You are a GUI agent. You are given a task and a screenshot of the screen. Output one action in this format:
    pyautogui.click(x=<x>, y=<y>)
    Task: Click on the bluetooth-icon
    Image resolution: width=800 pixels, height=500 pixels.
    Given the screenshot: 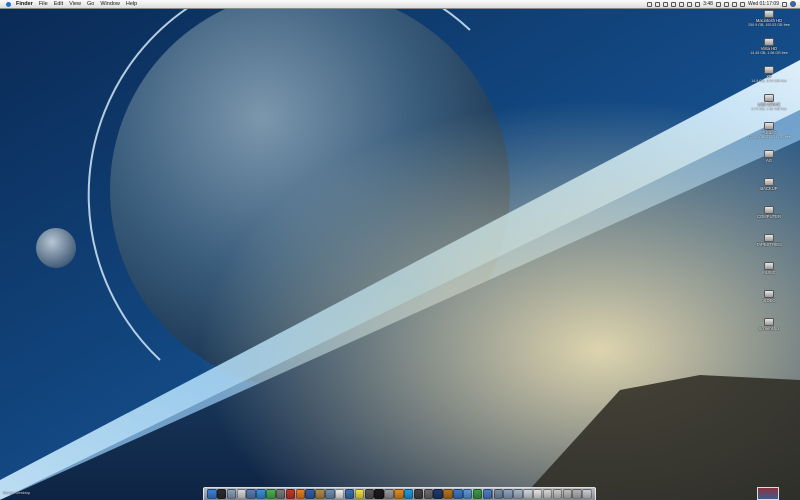 What is the action you would take?
    pyautogui.click(x=718, y=4)
    